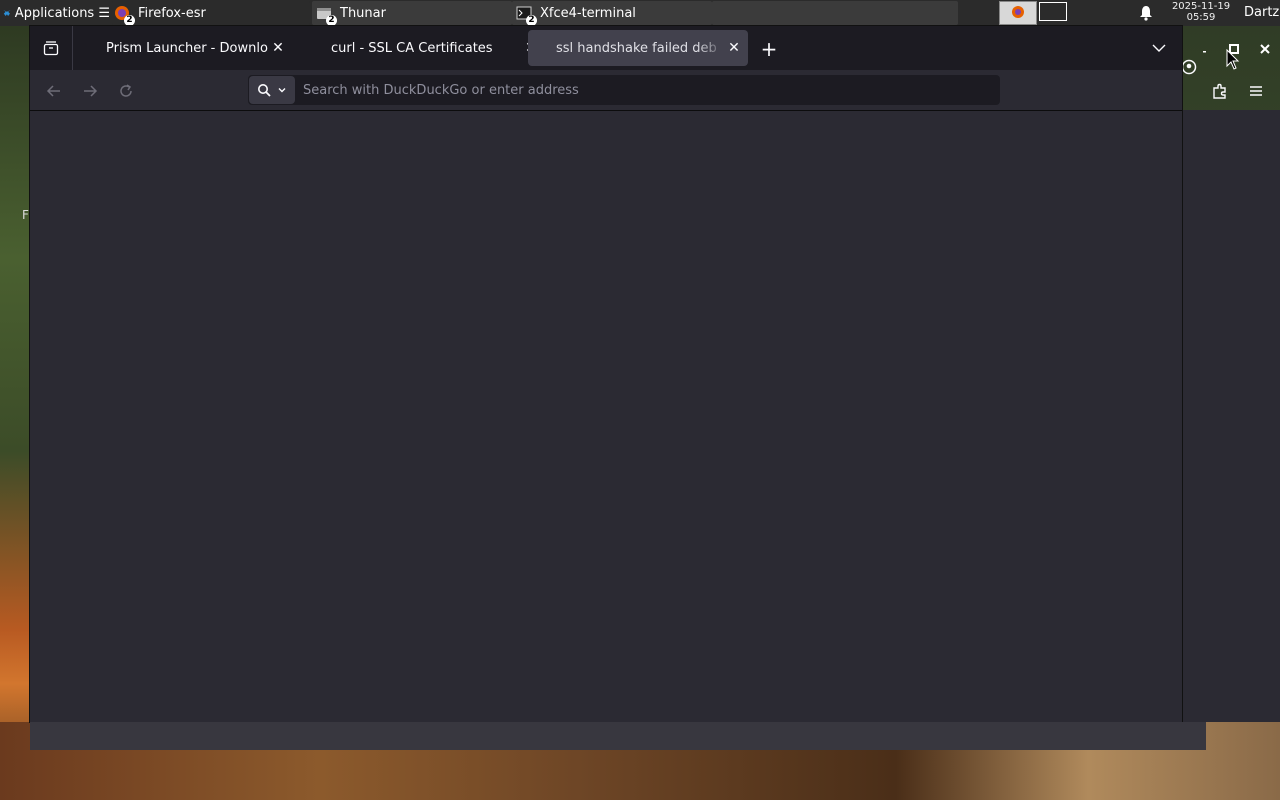 The width and height of the screenshot is (1280, 800). I want to click on wallpaper-left-strip, so click(15, 413).